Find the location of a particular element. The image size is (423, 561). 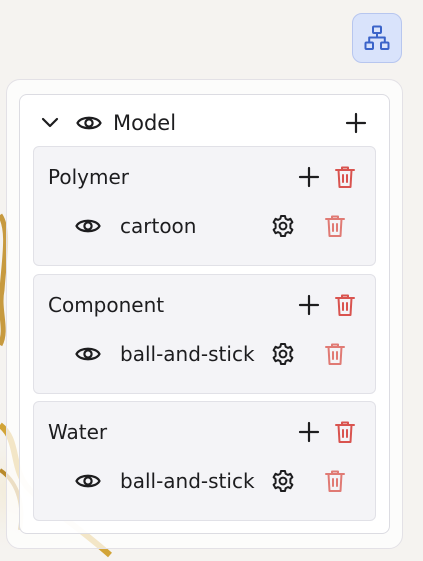

chevron-down-icon is located at coordinates (50, 123).